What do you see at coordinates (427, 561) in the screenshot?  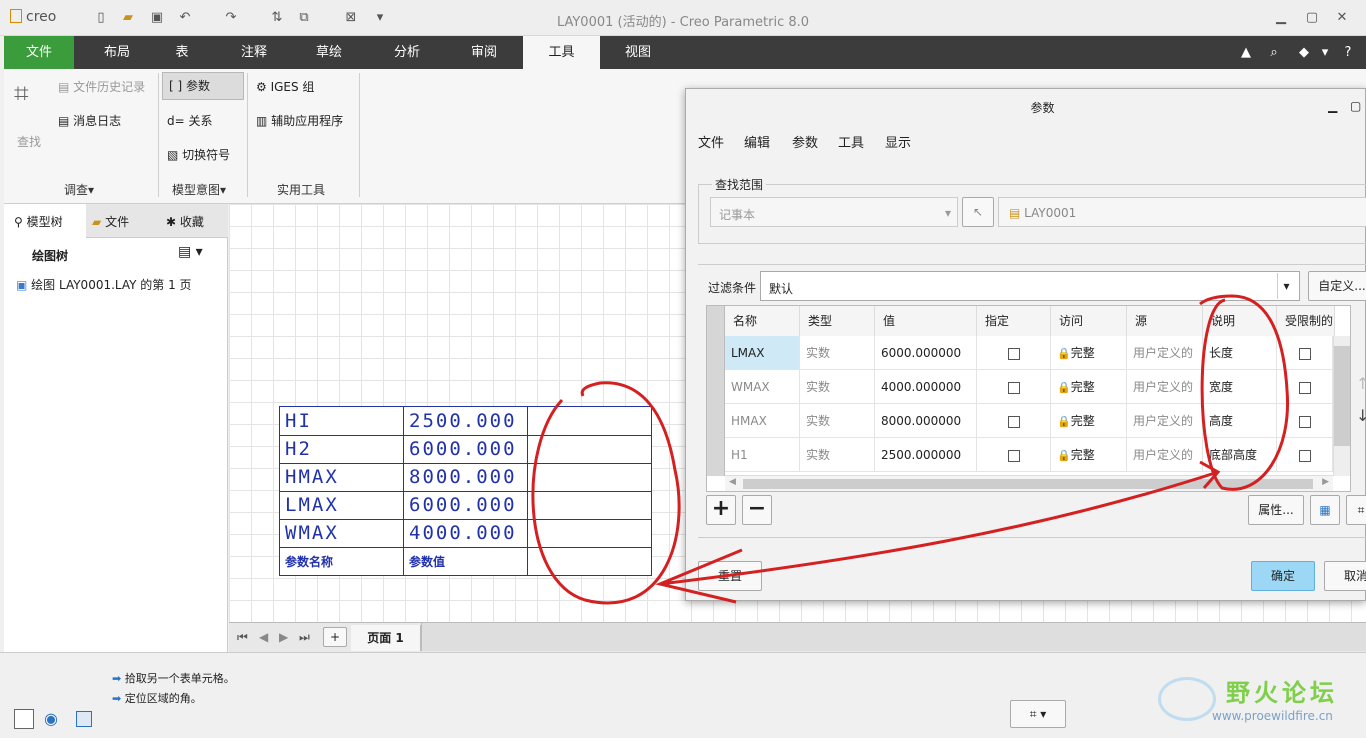 I see `table-header-value: 参数值` at bounding box center [427, 561].